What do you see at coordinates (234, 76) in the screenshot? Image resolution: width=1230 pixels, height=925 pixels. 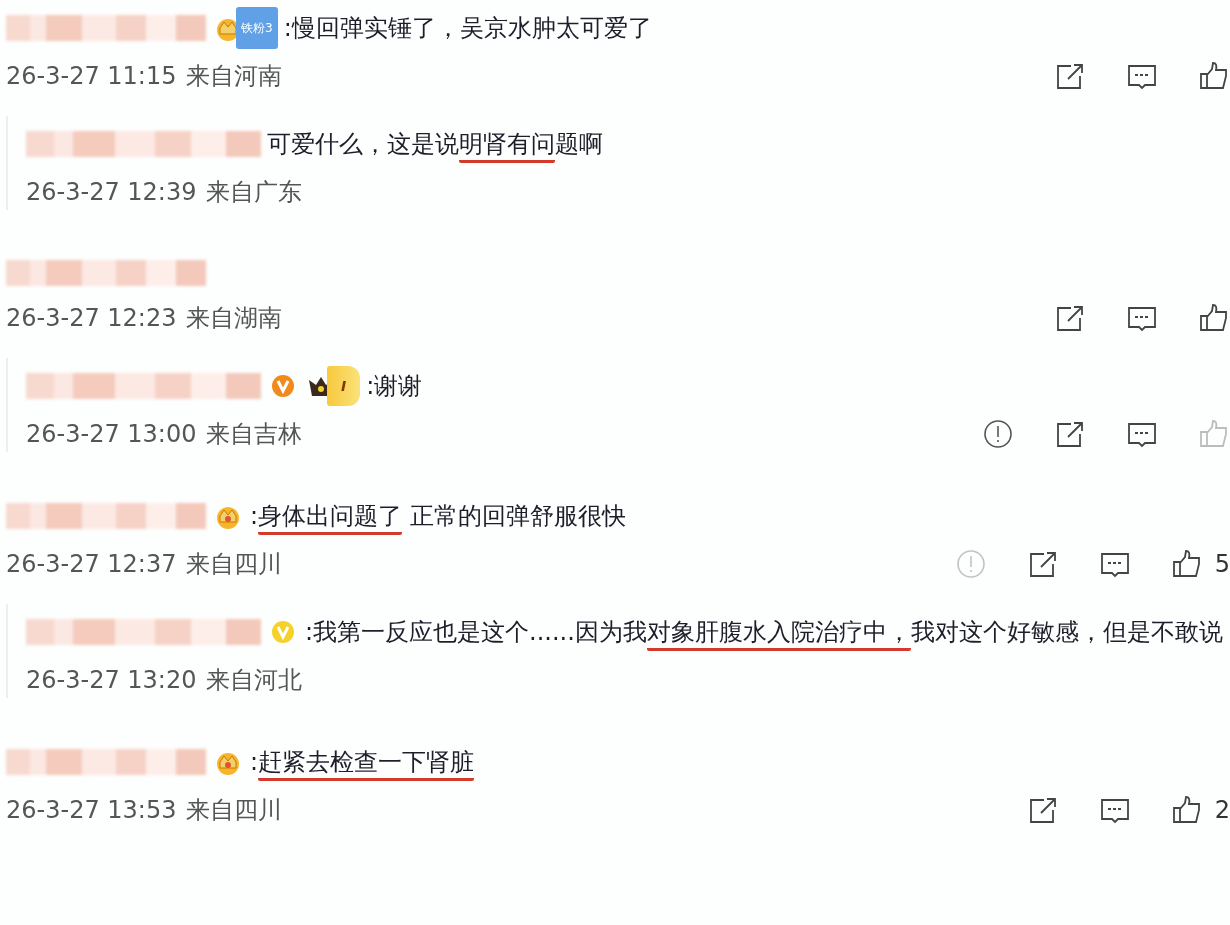 I see `location: 来自河南` at bounding box center [234, 76].